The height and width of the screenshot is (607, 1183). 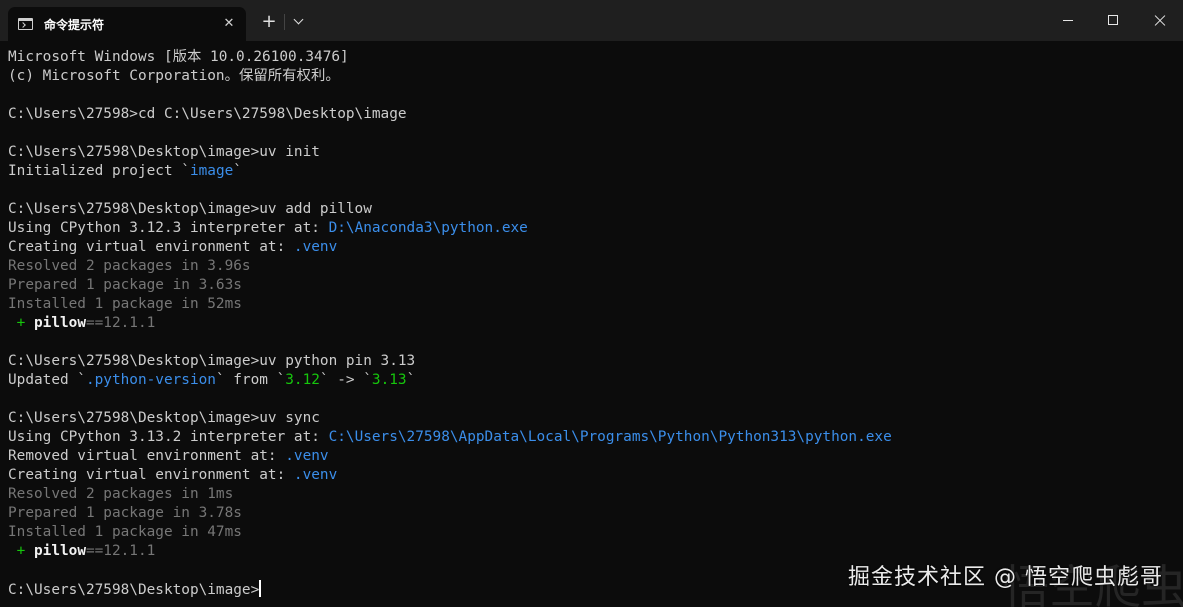 What do you see at coordinates (593, 456) in the screenshot?
I see `terminal-line: Removed virtual environment at: .venv` at bounding box center [593, 456].